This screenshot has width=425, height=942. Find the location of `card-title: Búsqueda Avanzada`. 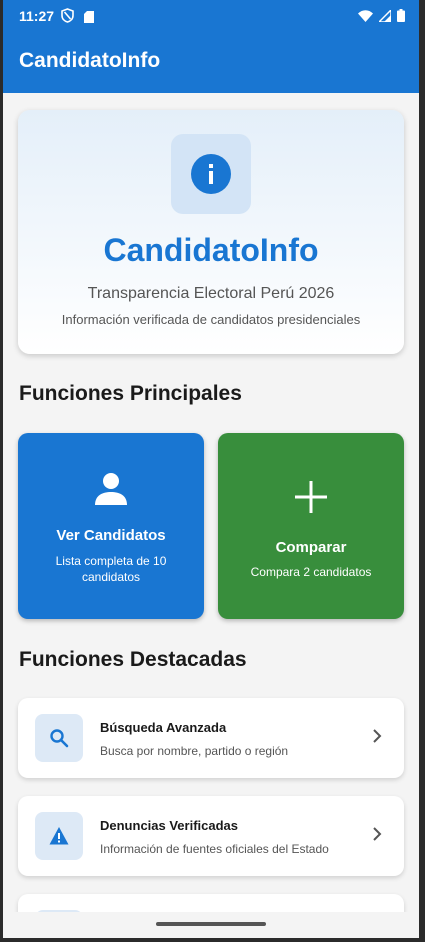

card-title: Búsqueda Avanzada is located at coordinates (163, 727).